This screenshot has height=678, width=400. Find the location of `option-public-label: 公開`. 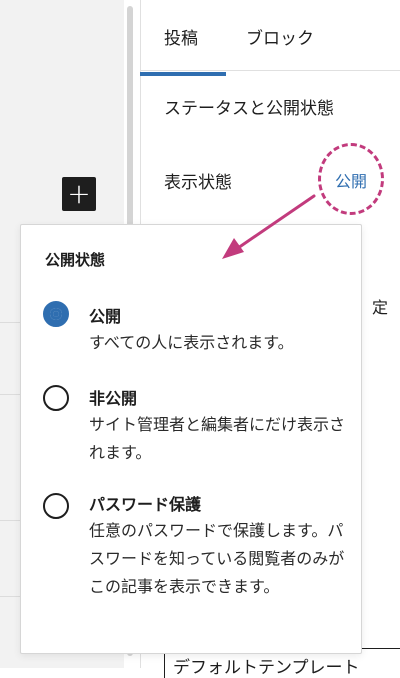

option-public-label: 公開 is located at coordinates (105, 315).